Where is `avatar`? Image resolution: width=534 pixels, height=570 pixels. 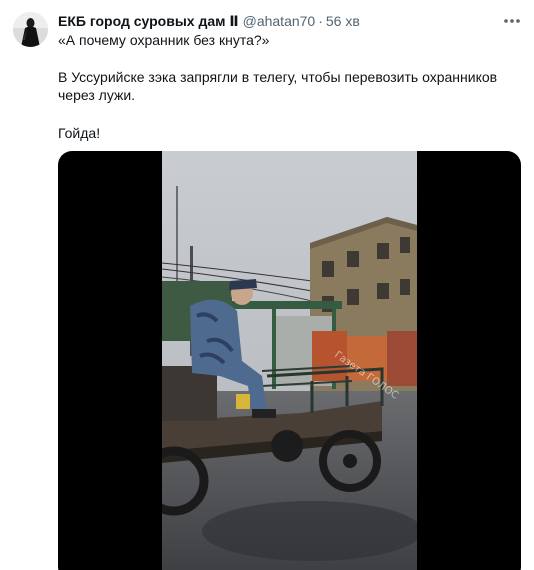 avatar is located at coordinates (30, 29).